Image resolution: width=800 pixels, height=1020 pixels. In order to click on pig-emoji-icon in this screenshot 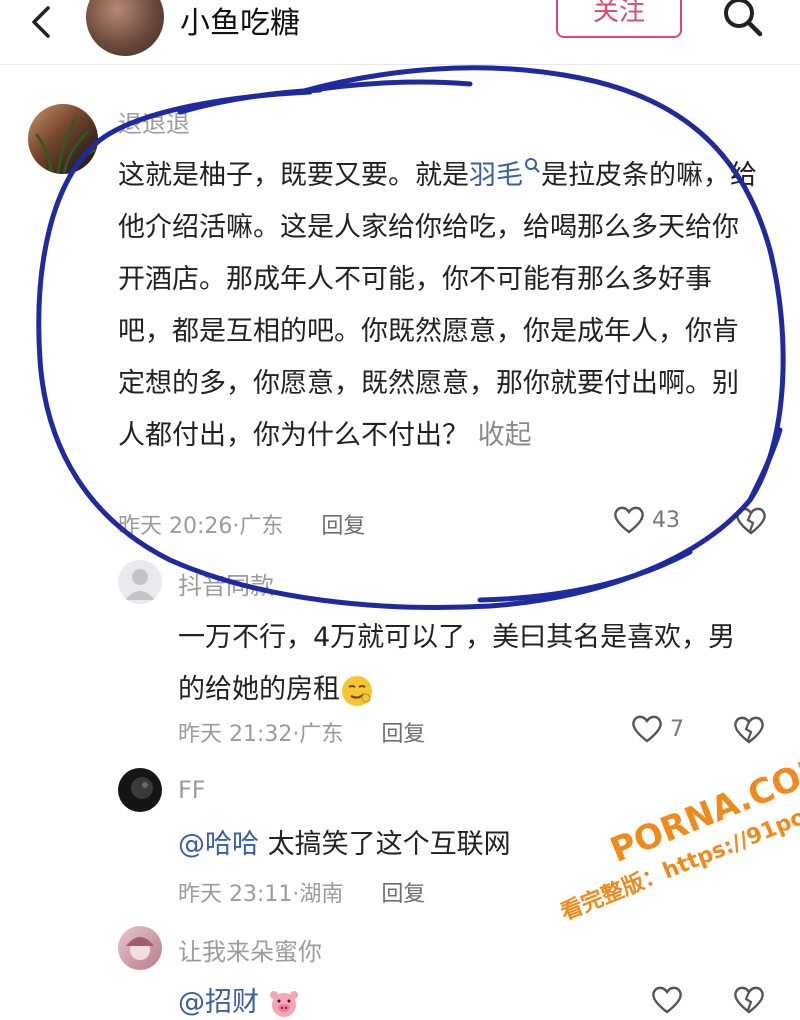, I will do `click(284, 1002)`.